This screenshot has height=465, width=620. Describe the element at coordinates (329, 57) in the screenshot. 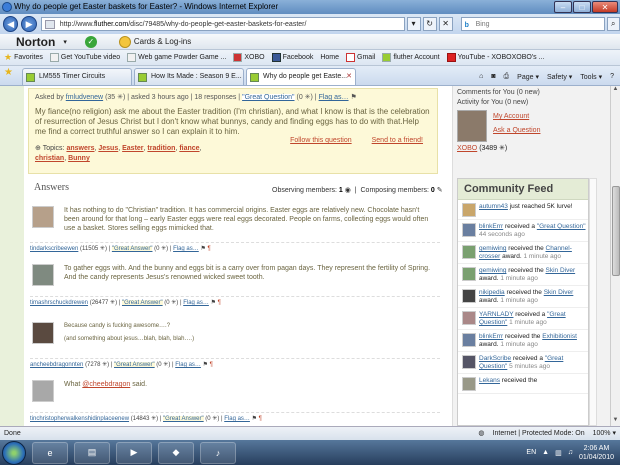

I see `fav-item: Home` at that location.